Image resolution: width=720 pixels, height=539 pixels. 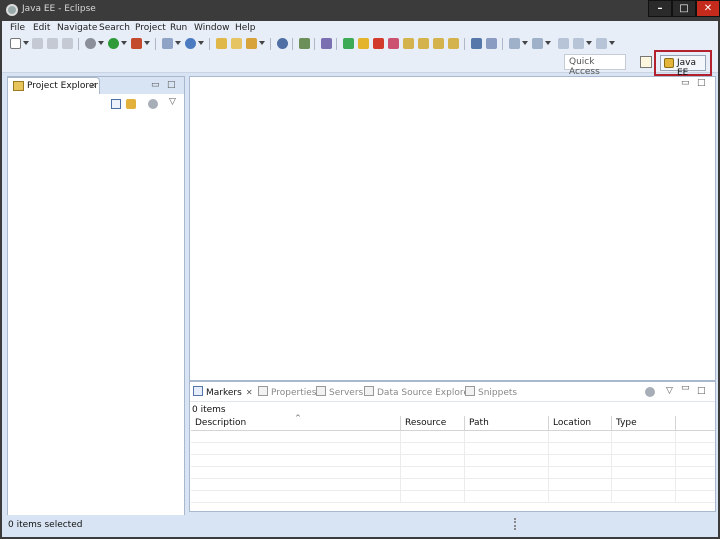 What do you see at coordinates (578, 43) in the screenshot?
I see `back-icon` at bounding box center [578, 43].